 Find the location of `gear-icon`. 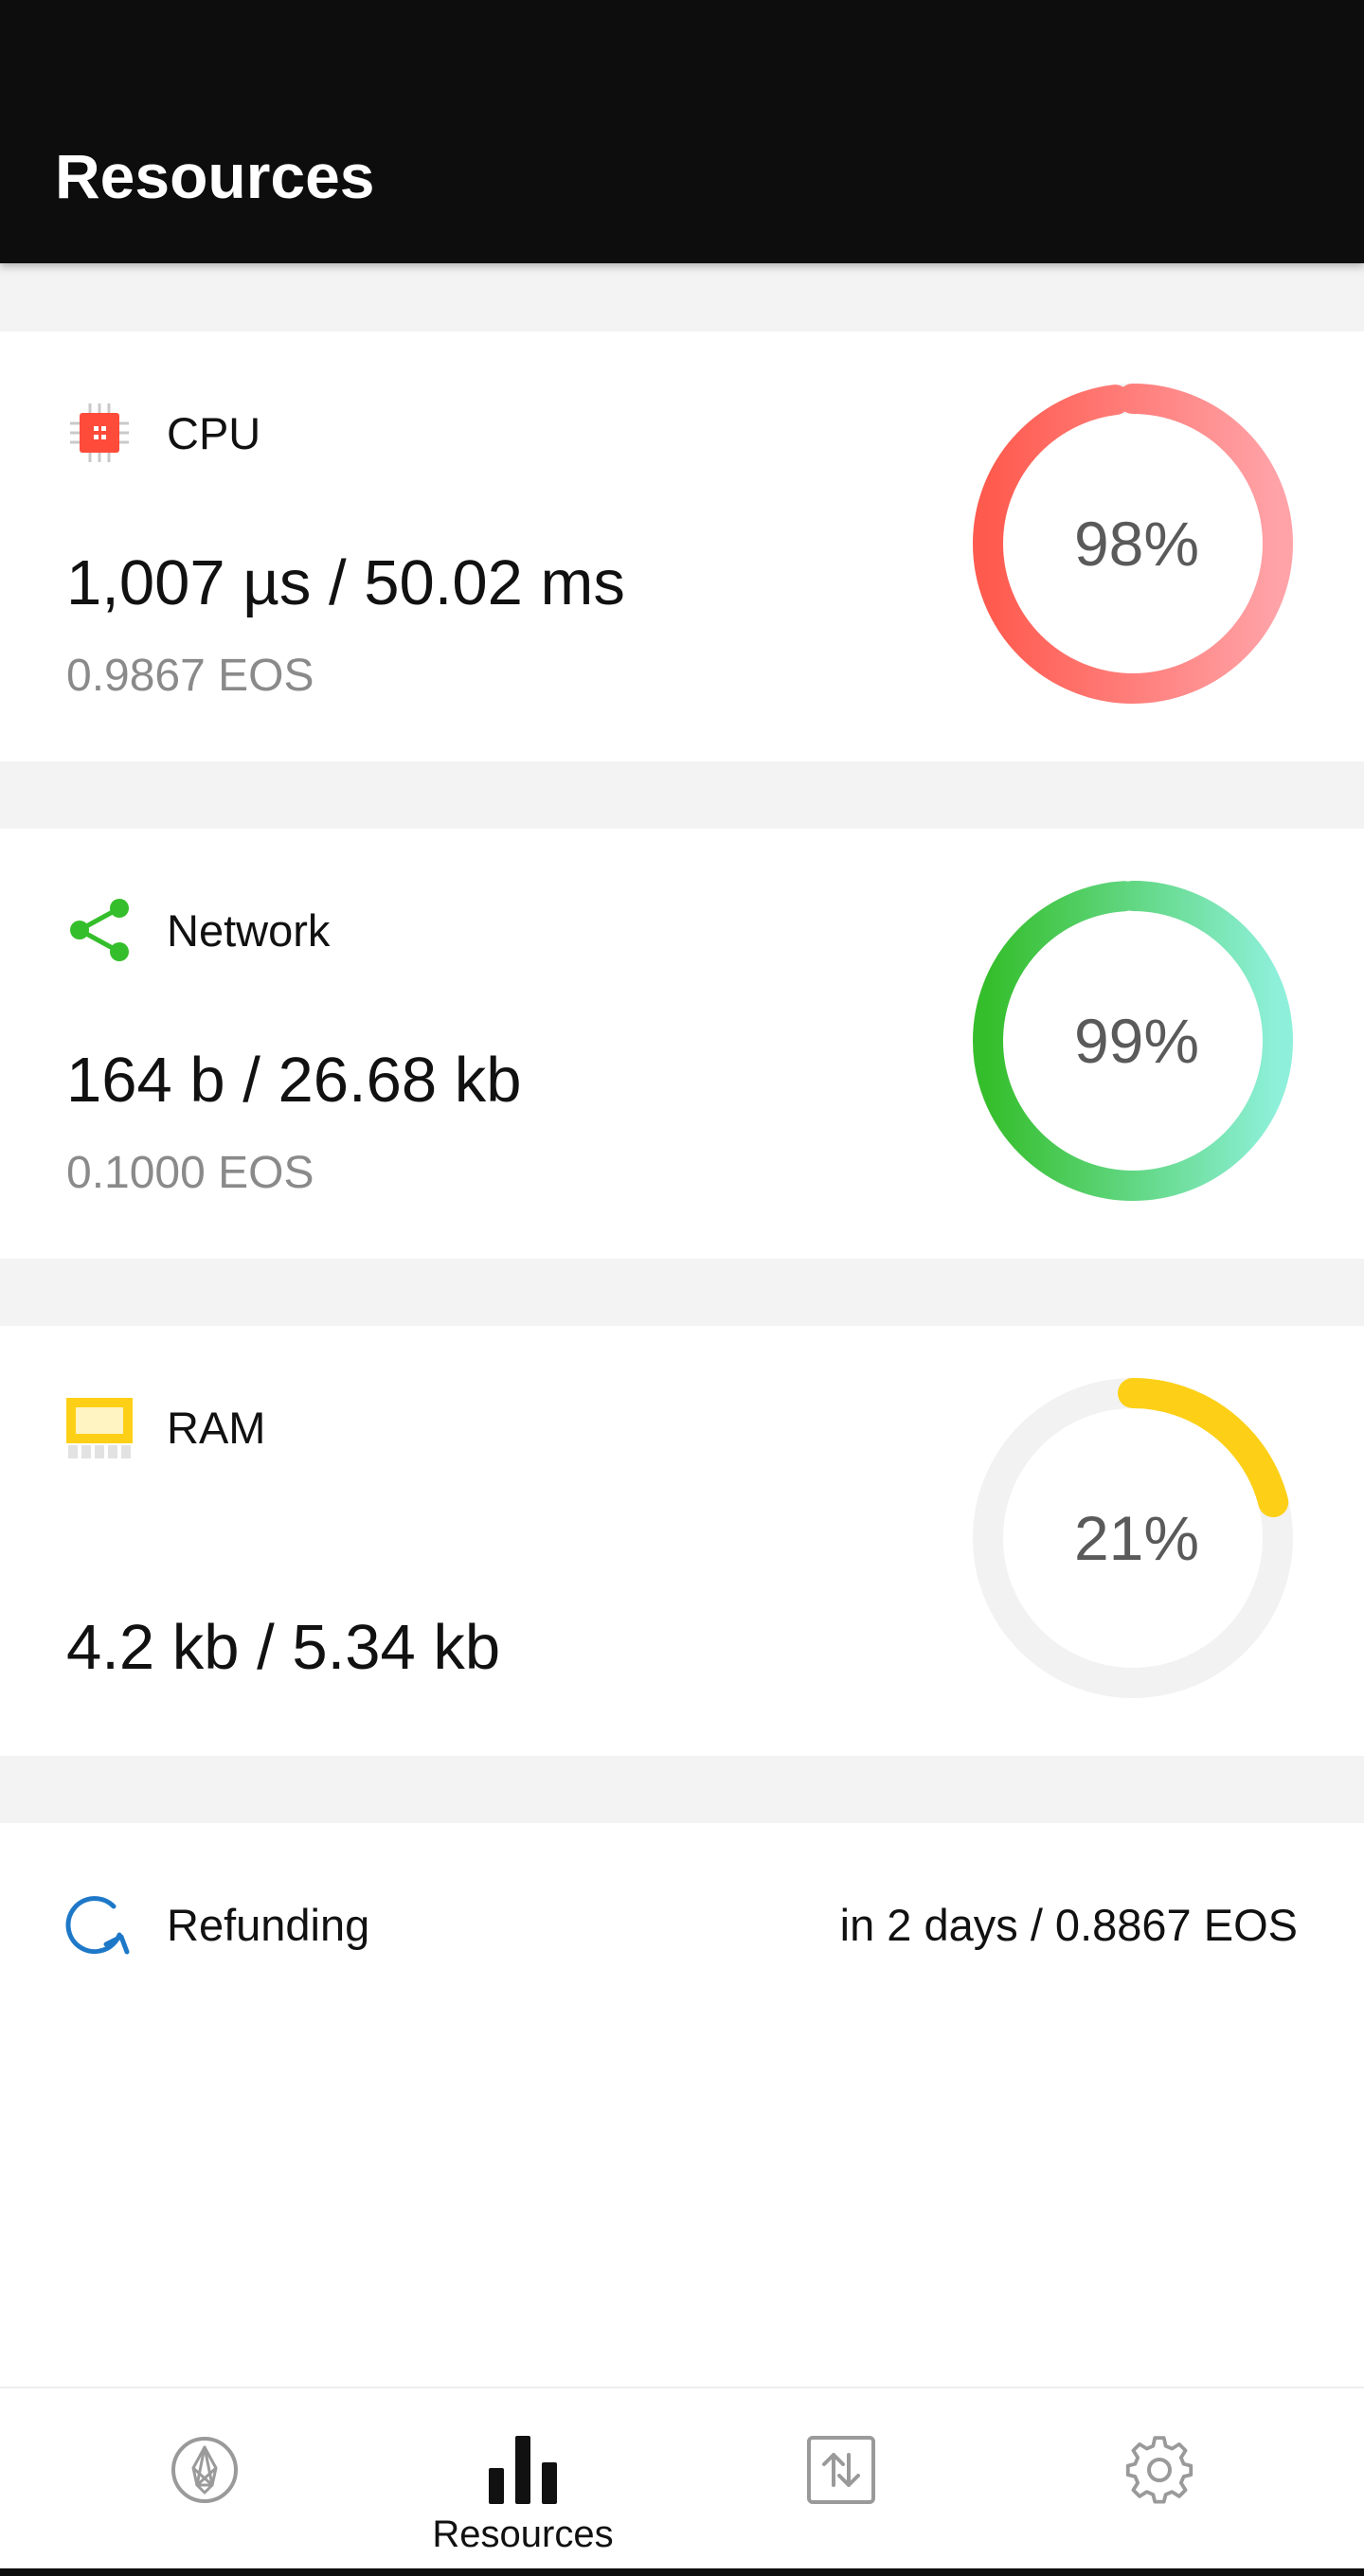

gear-icon is located at coordinates (1159, 2470).